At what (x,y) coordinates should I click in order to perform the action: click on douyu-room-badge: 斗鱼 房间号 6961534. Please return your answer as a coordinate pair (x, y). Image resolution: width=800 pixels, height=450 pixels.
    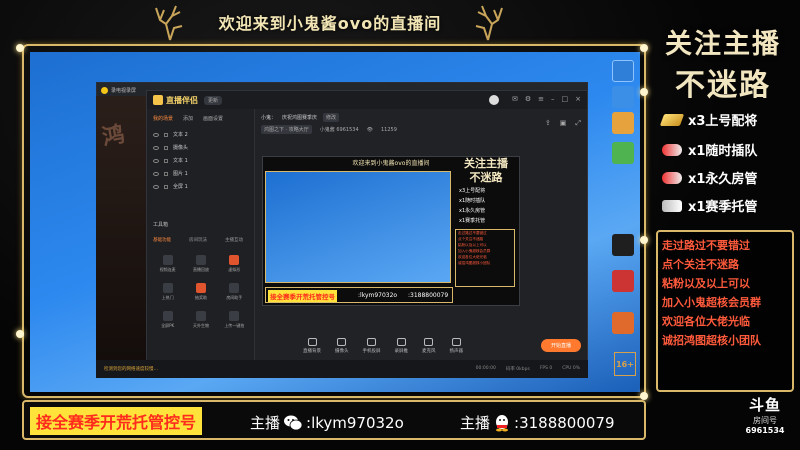
    Looking at the image, I should click on (765, 417).